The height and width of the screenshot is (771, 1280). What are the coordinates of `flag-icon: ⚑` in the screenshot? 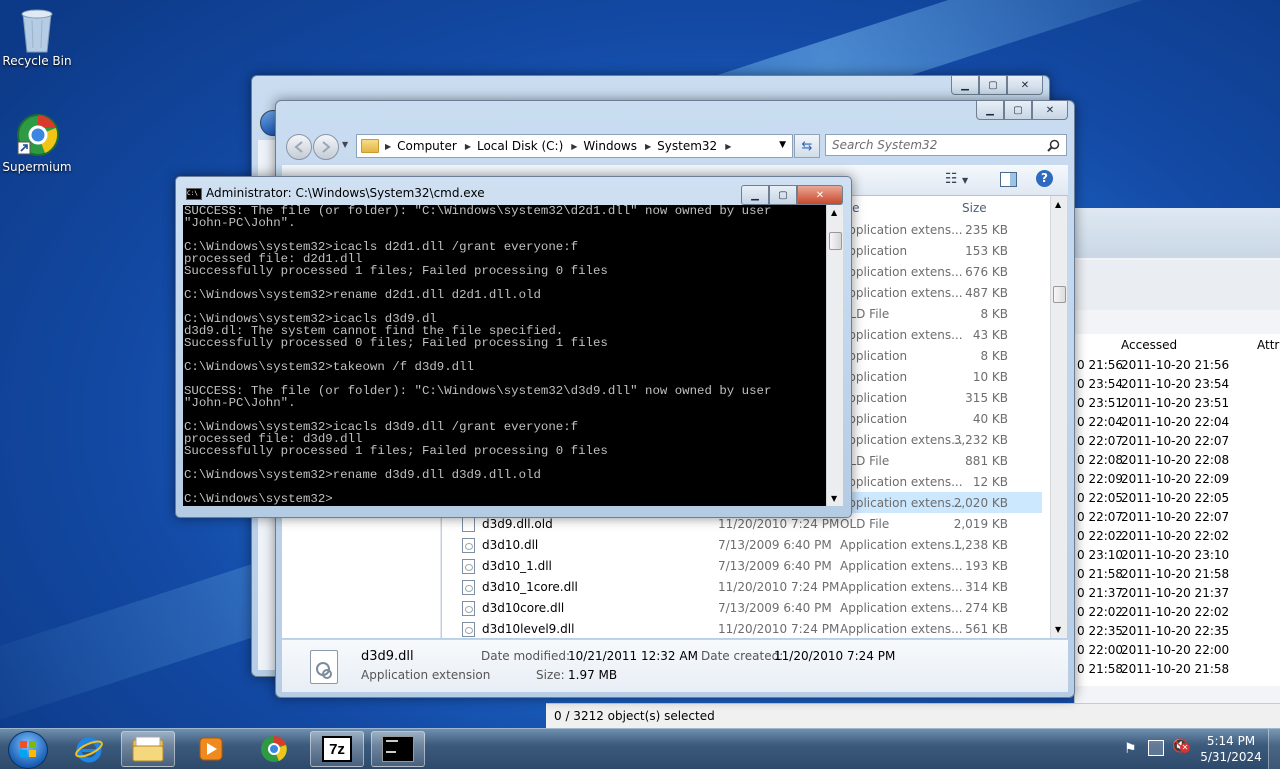 It's located at (1130, 749).